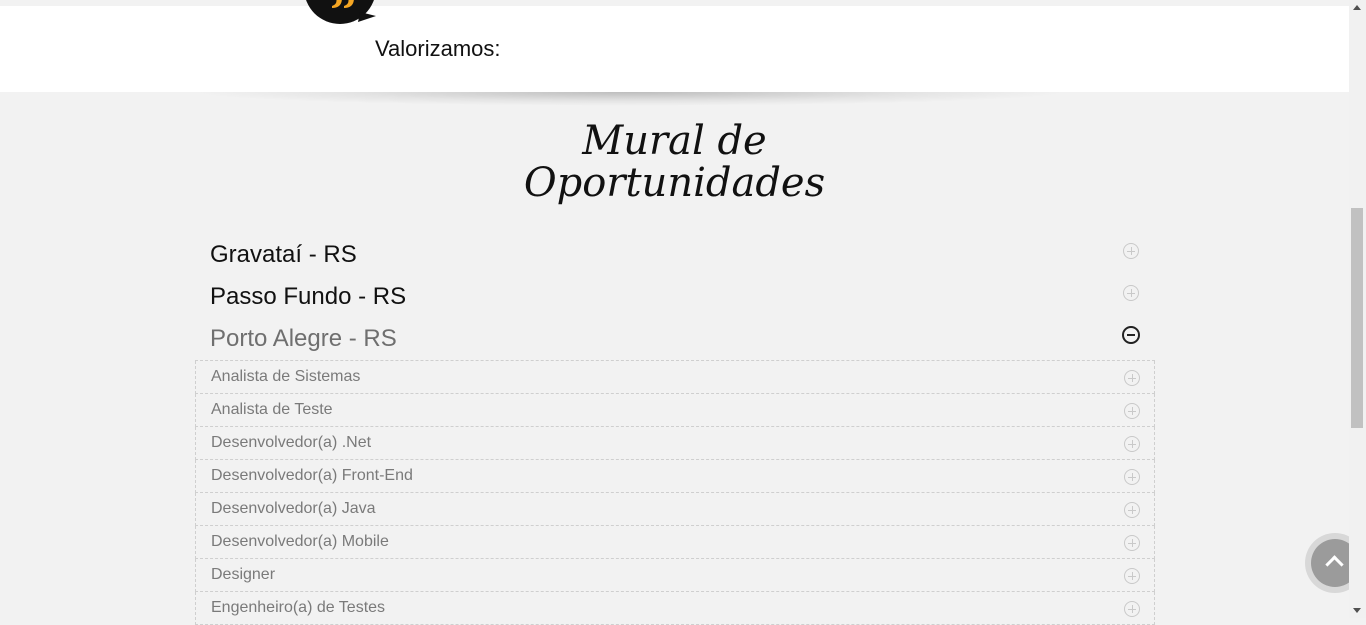  Describe the element at coordinates (675, 377) in the screenshot. I see `job-row: Analista de Sistemas` at that location.